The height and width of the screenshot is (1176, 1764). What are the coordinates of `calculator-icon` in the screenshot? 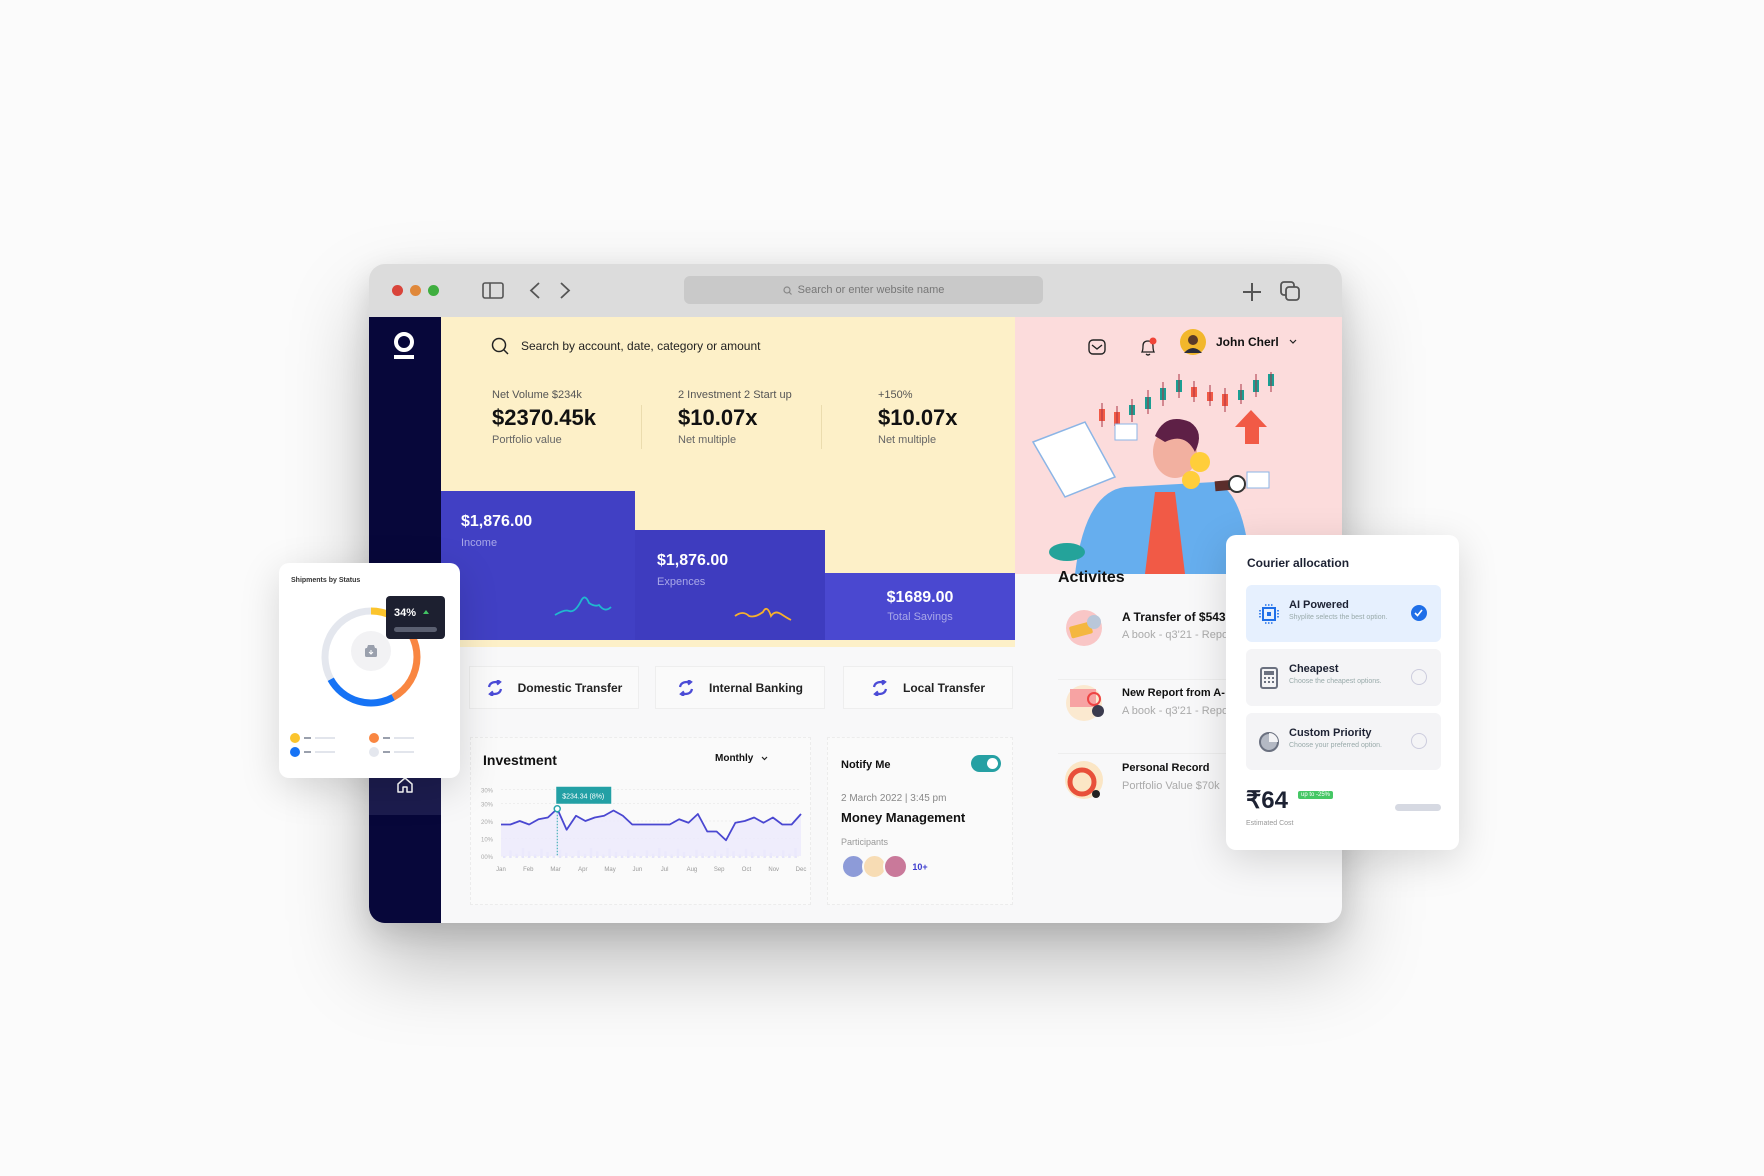 It's located at (1269, 678).